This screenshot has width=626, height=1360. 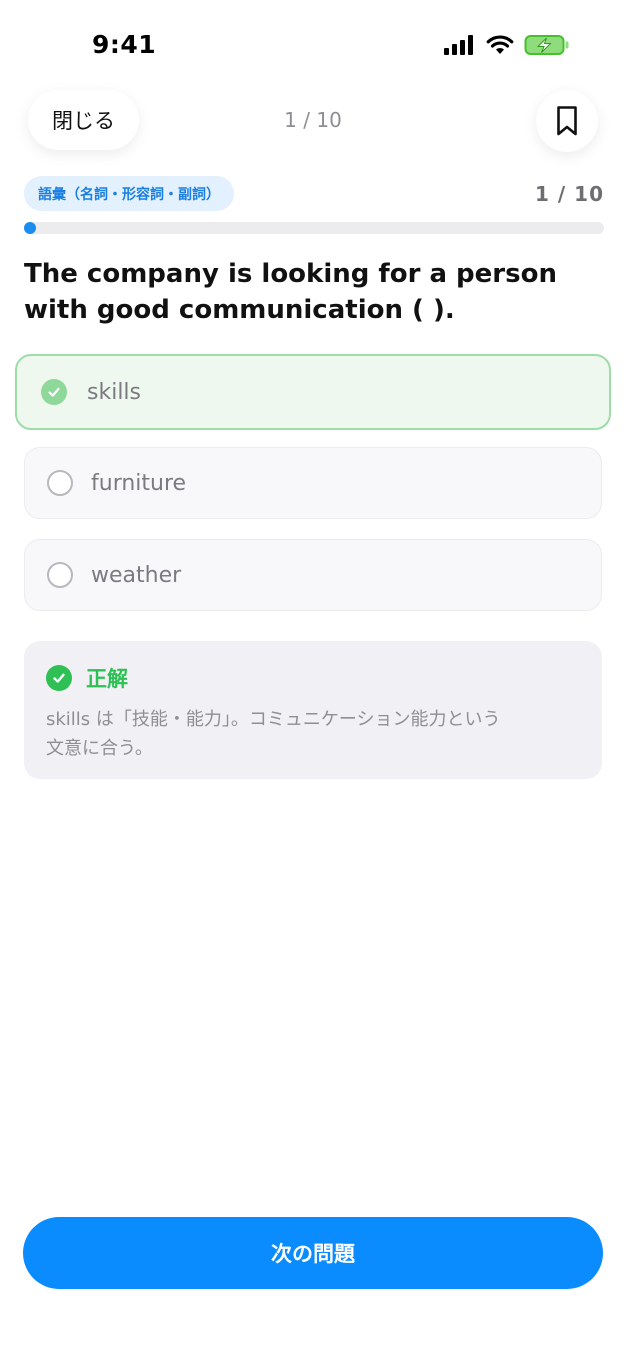 I want to click on correct-check-icon, so click(x=59, y=678).